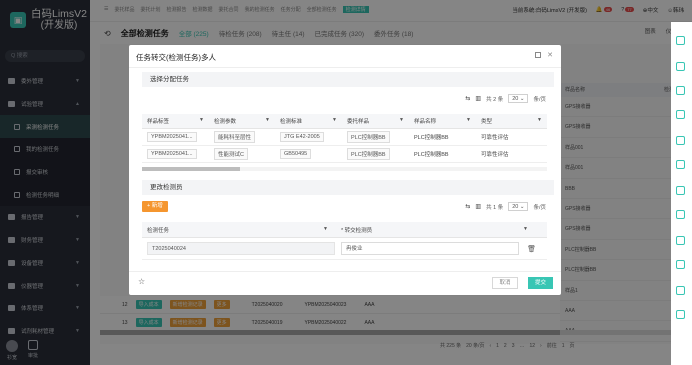  What do you see at coordinates (345, 283) in the screenshot?
I see `dialog-footer: ☆ 取消 提交` at bounding box center [345, 283].